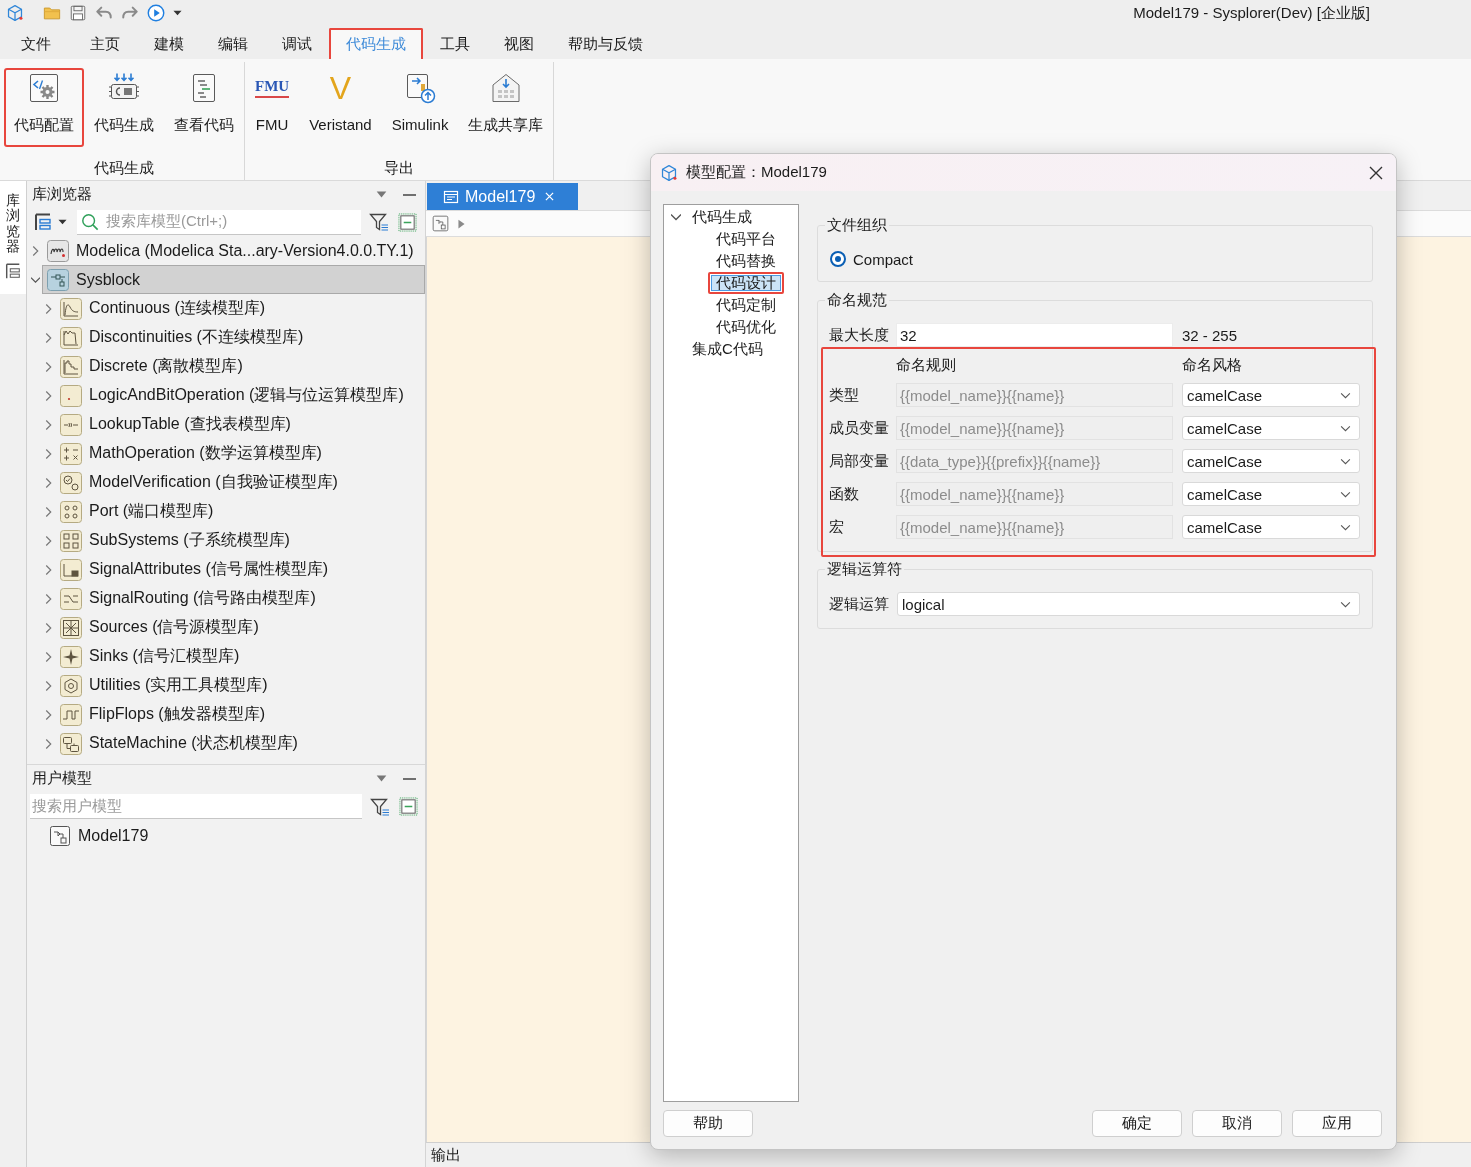 The image size is (1471, 1167). What do you see at coordinates (240, 308) in the screenshot?
I see `tree-item: Continuous (连续模型库)` at bounding box center [240, 308].